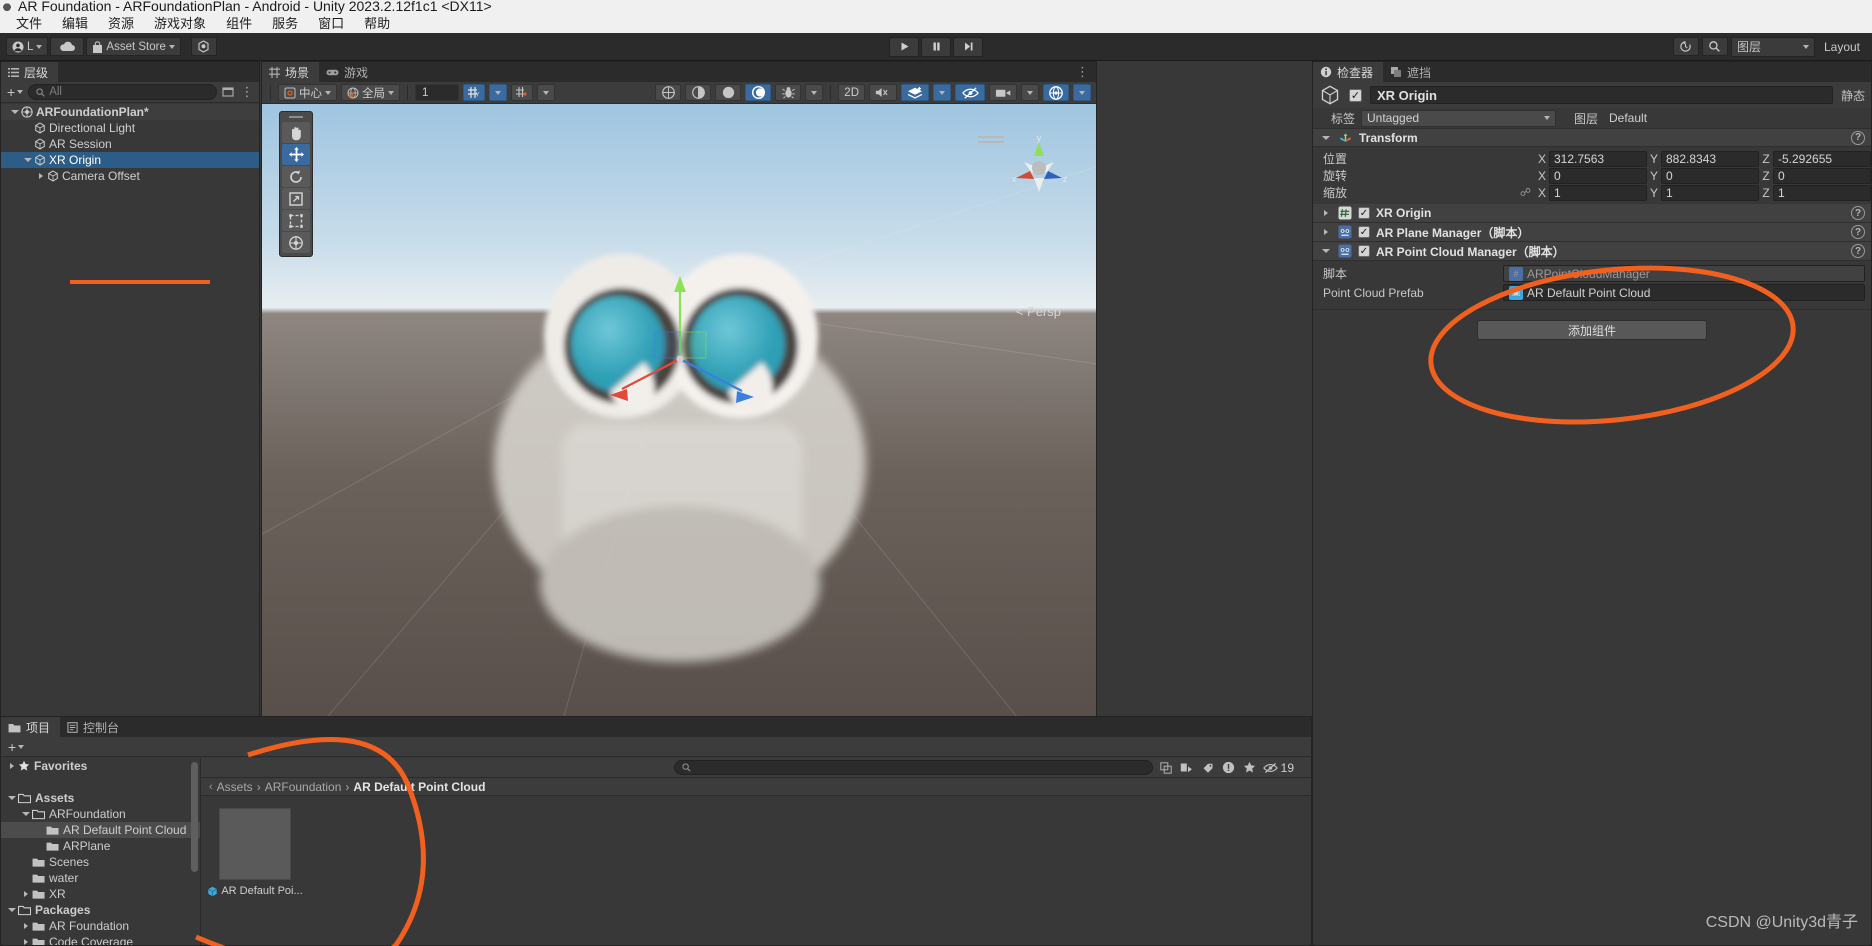  What do you see at coordinates (130, 160) in the screenshot?
I see `hierarchy-item-xr-origin: XR Origin` at bounding box center [130, 160].